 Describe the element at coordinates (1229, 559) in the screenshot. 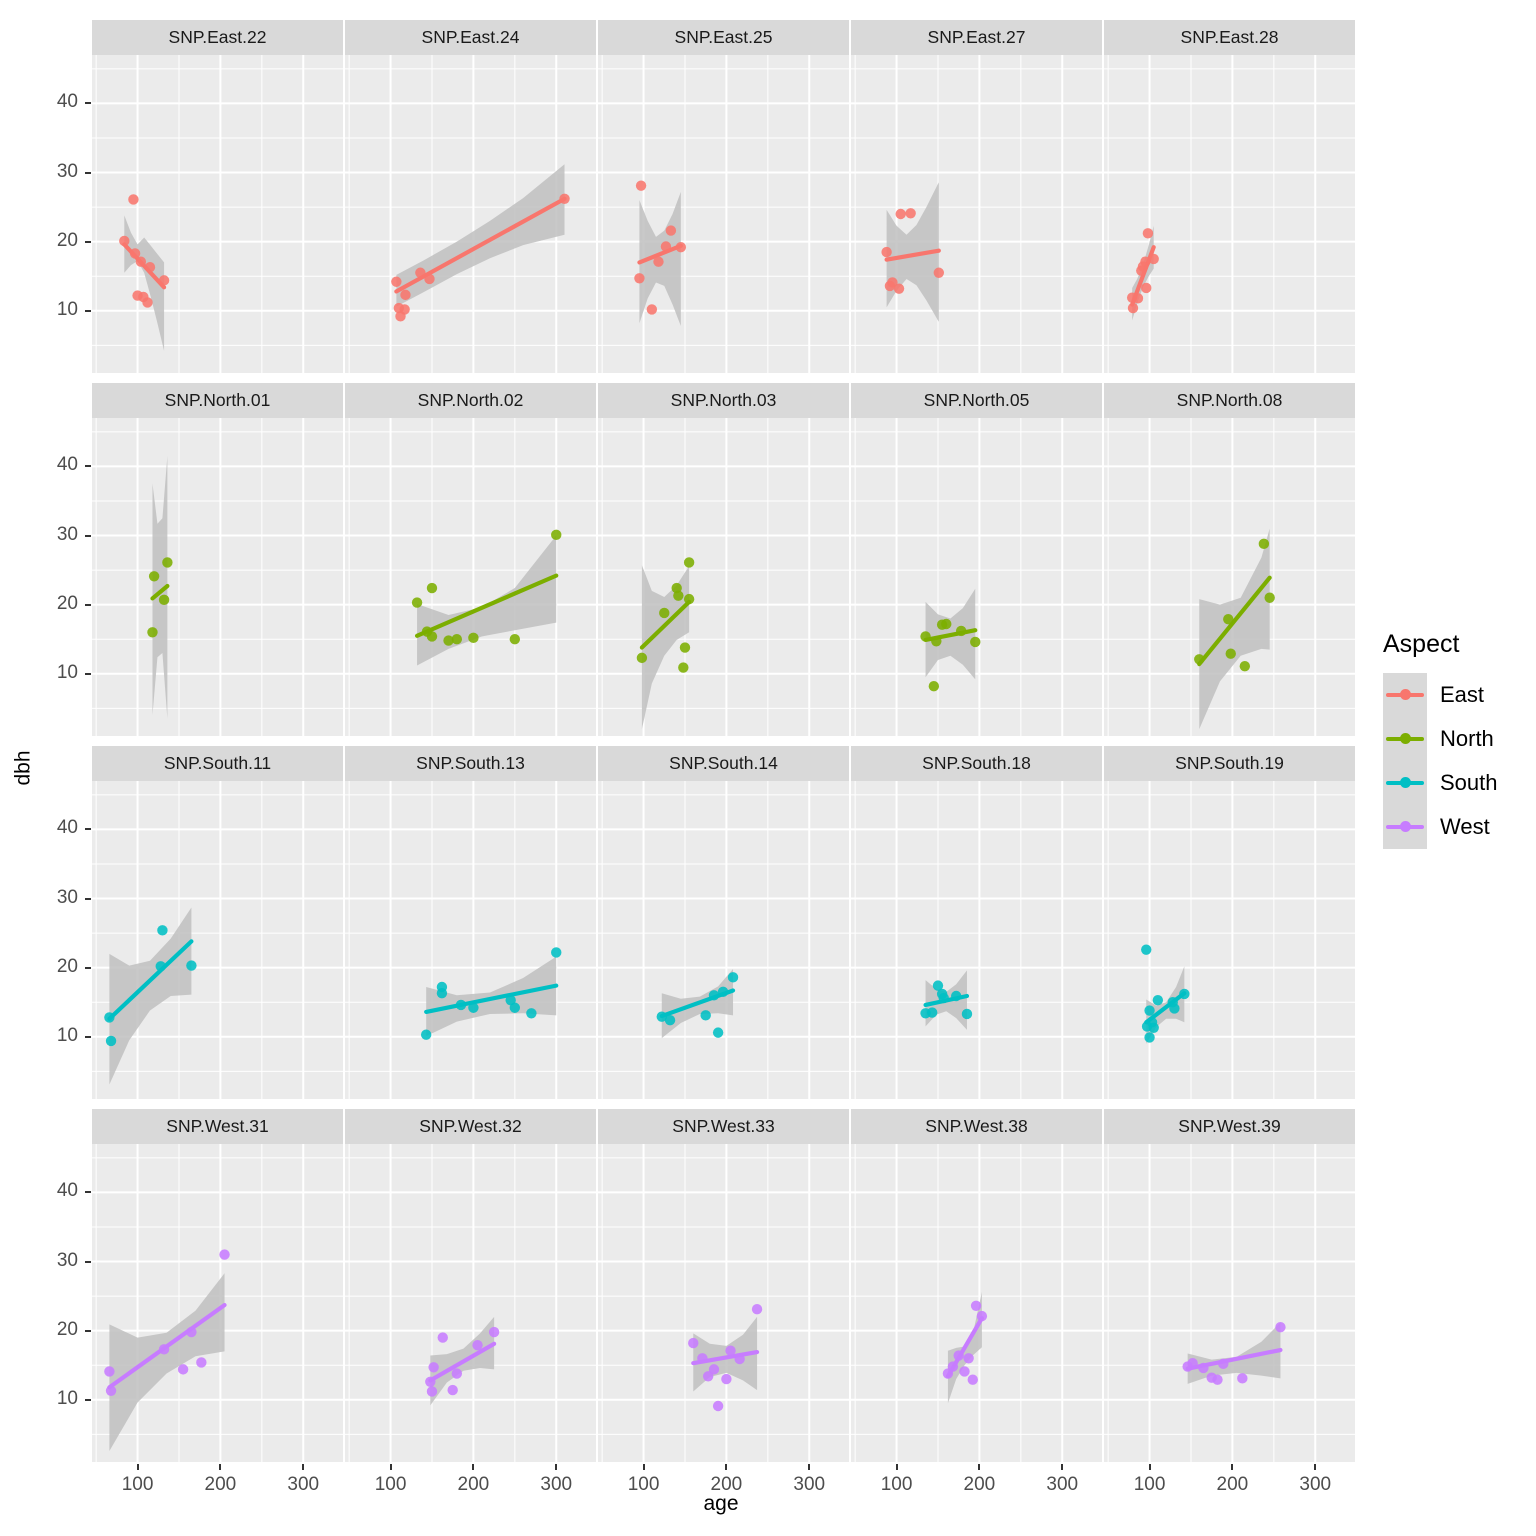

I see `facet-cell: SNP.North.08` at that location.